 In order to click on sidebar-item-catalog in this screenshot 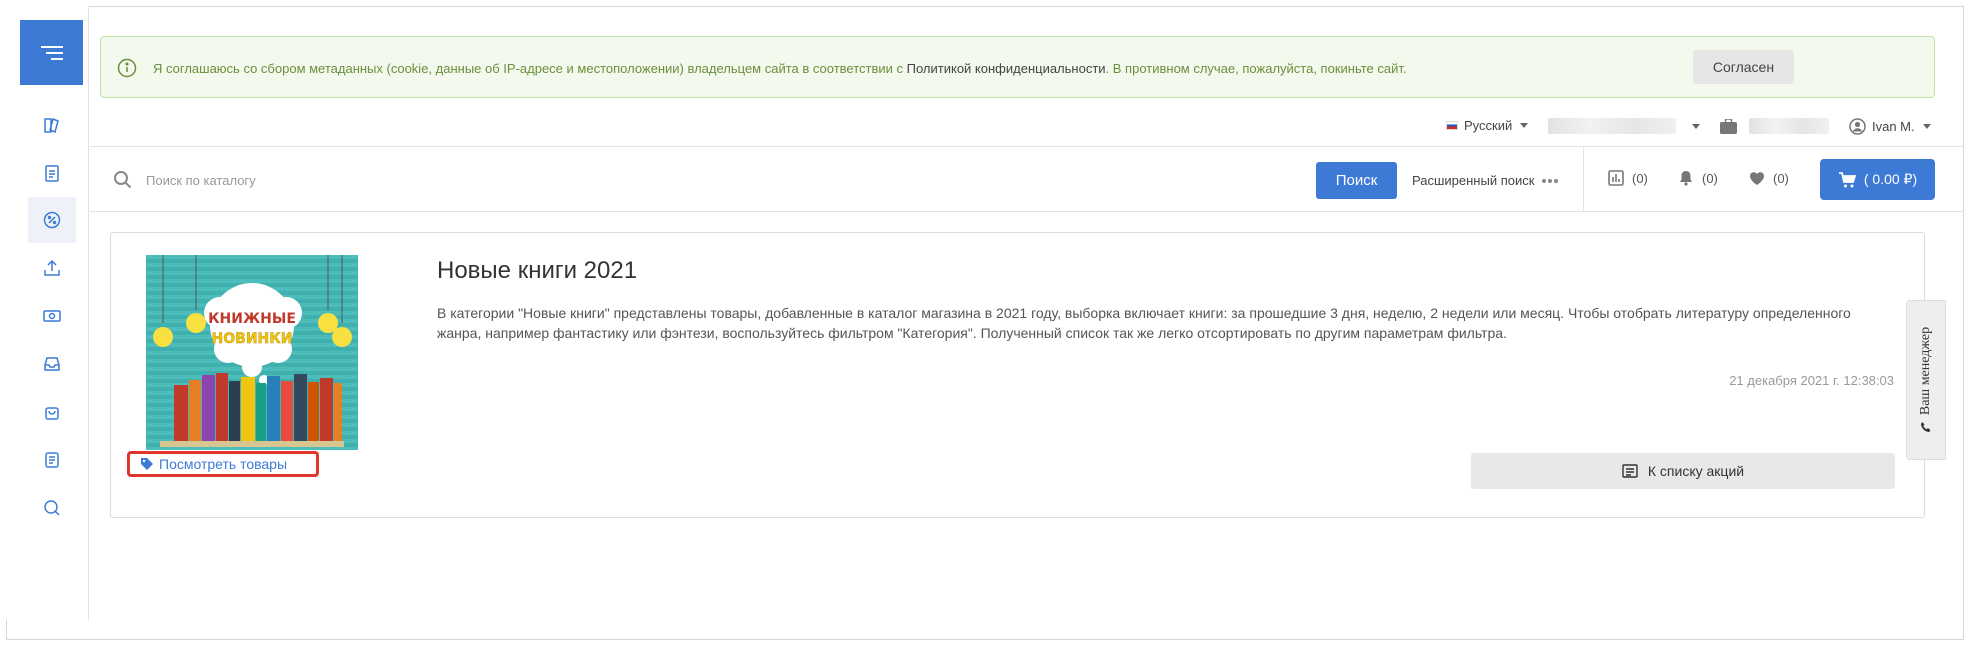, I will do `click(52, 125)`.